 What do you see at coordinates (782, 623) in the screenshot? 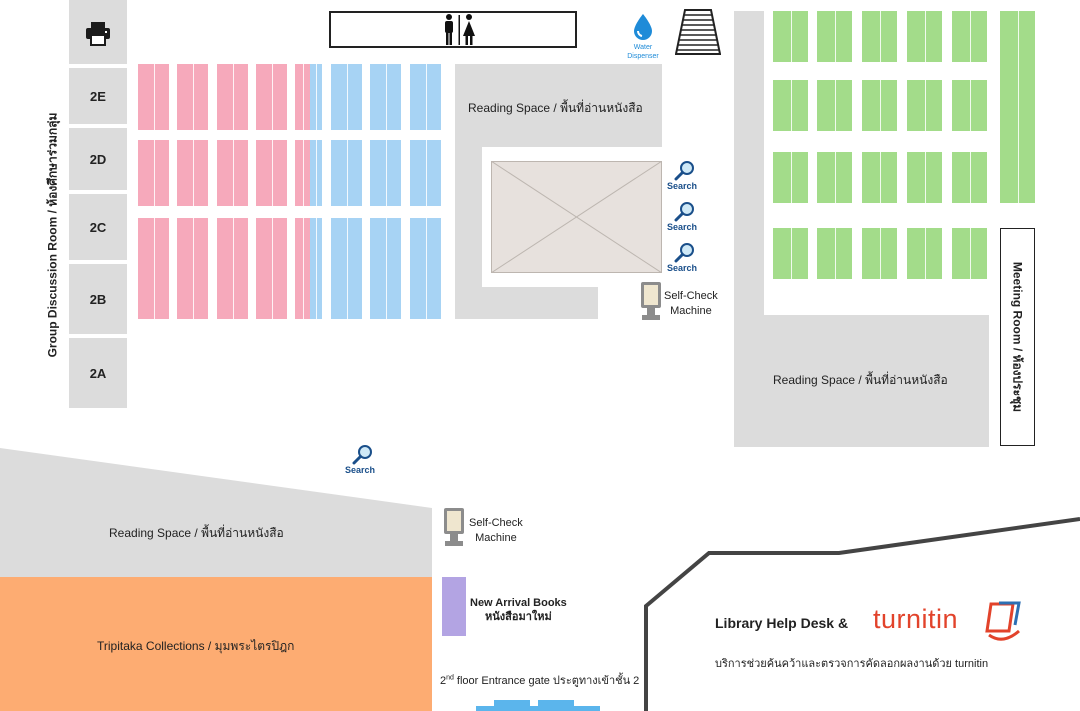
I see `help-desk-title: Library Help Desk &` at bounding box center [782, 623].